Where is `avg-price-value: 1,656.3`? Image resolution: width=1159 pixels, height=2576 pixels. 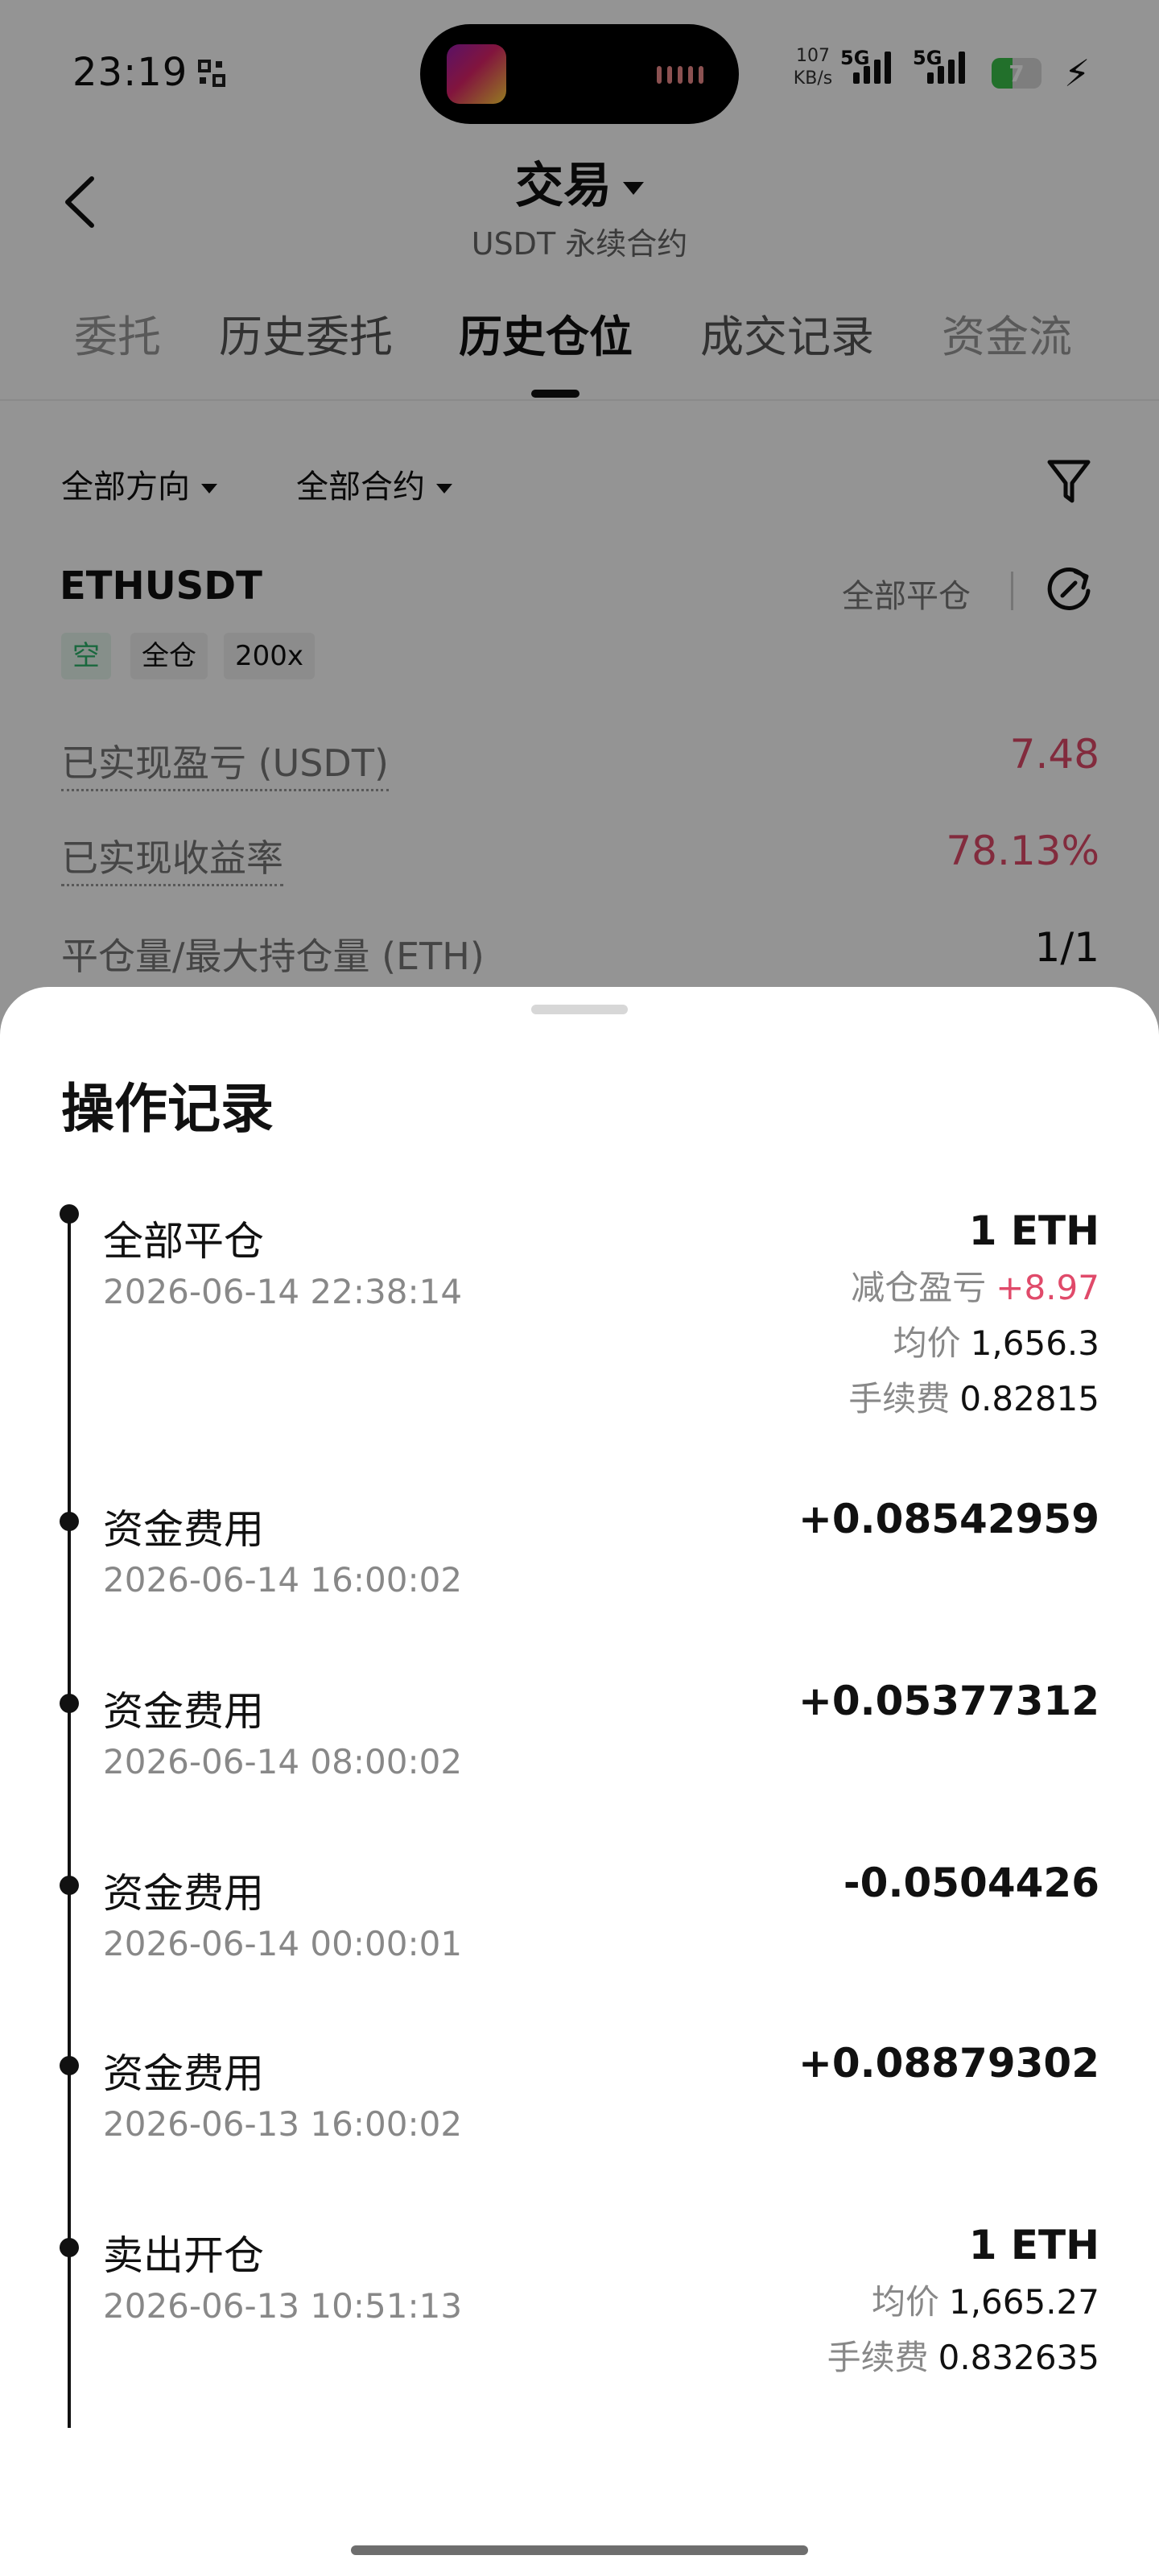 avg-price-value: 1,656.3 is located at coordinates (1034, 1343).